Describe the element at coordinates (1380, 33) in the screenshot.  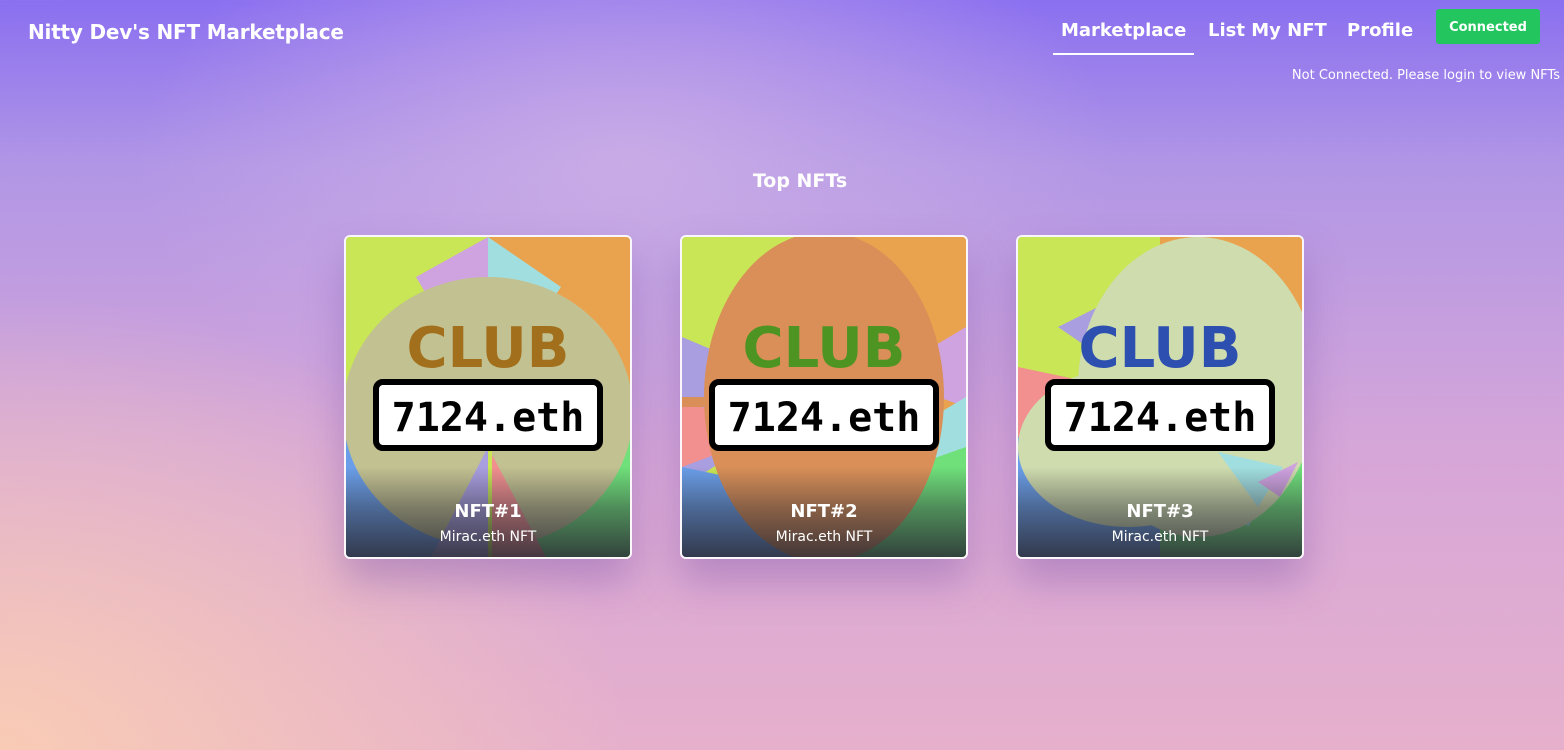
I see `nav-profile: Profile` at that location.